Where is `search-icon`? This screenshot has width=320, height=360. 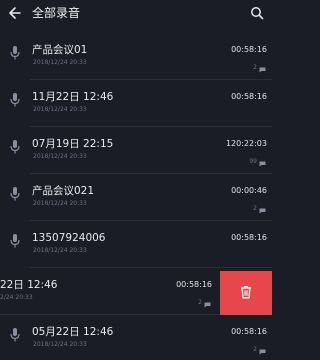
search-icon is located at coordinates (257, 13).